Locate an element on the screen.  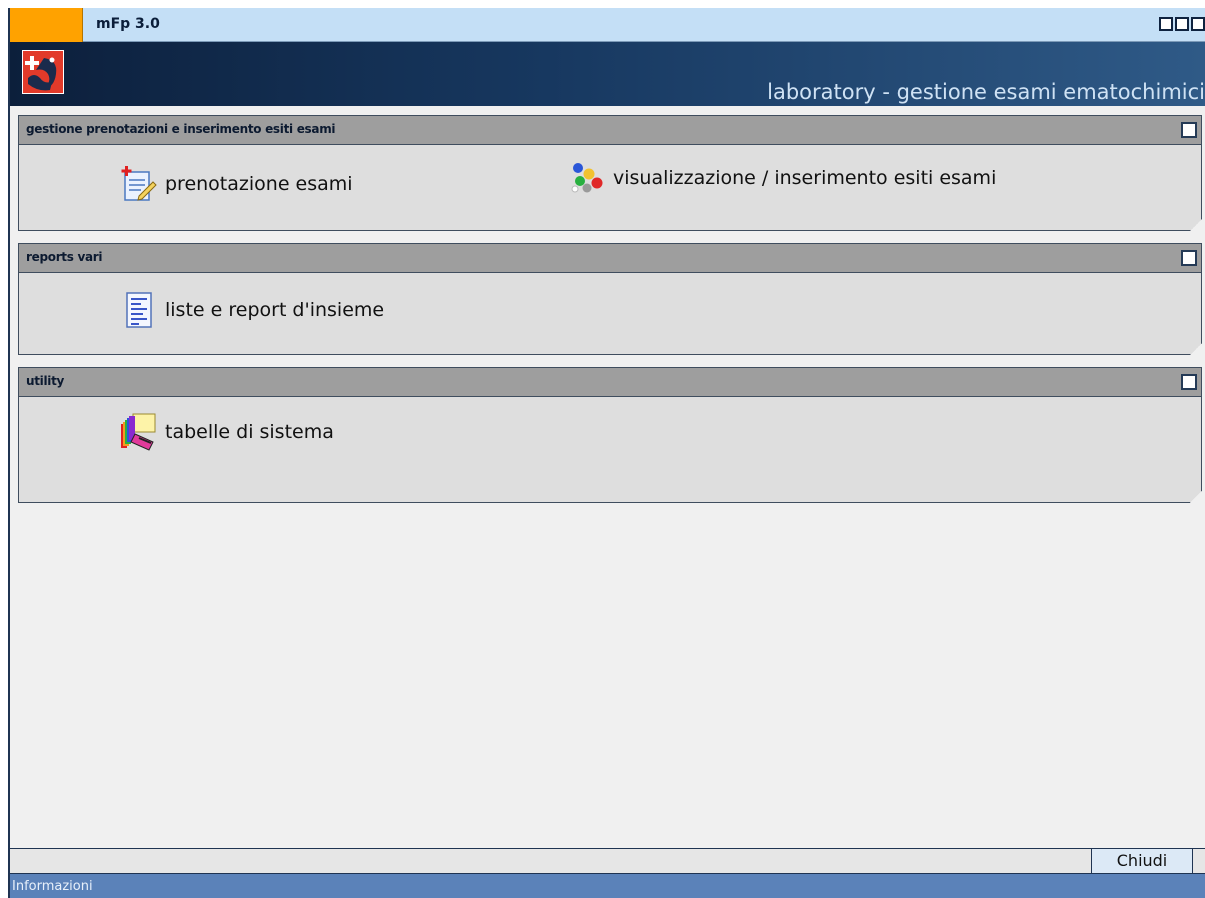
status-text: Informazioni is located at coordinates (52, 886).